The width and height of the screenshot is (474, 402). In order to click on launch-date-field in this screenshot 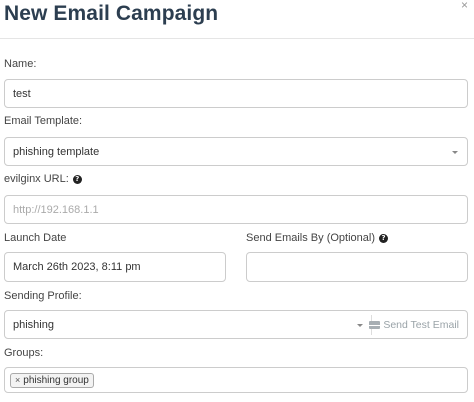, I will do `click(115, 267)`.